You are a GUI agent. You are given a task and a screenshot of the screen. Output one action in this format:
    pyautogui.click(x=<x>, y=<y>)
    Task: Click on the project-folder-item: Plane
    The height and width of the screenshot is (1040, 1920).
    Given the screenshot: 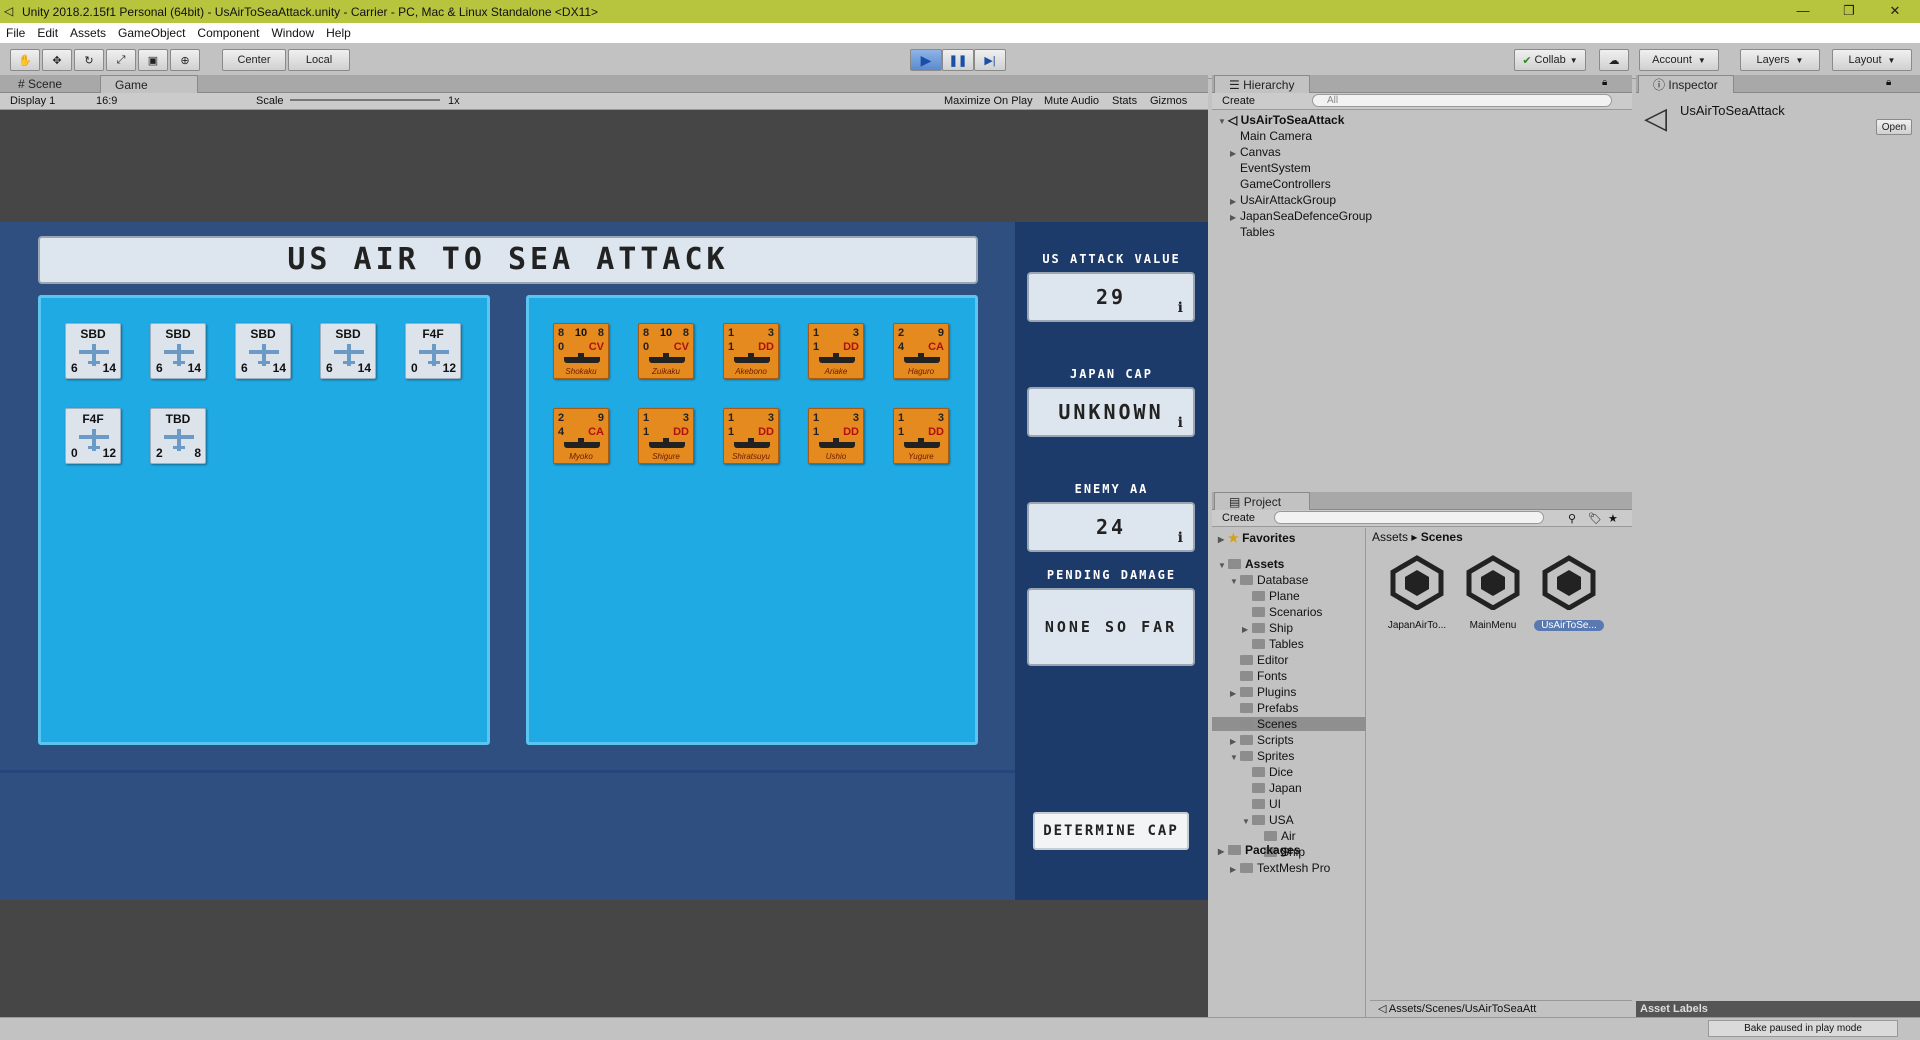 What is the action you would take?
    pyautogui.click(x=1271, y=596)
    